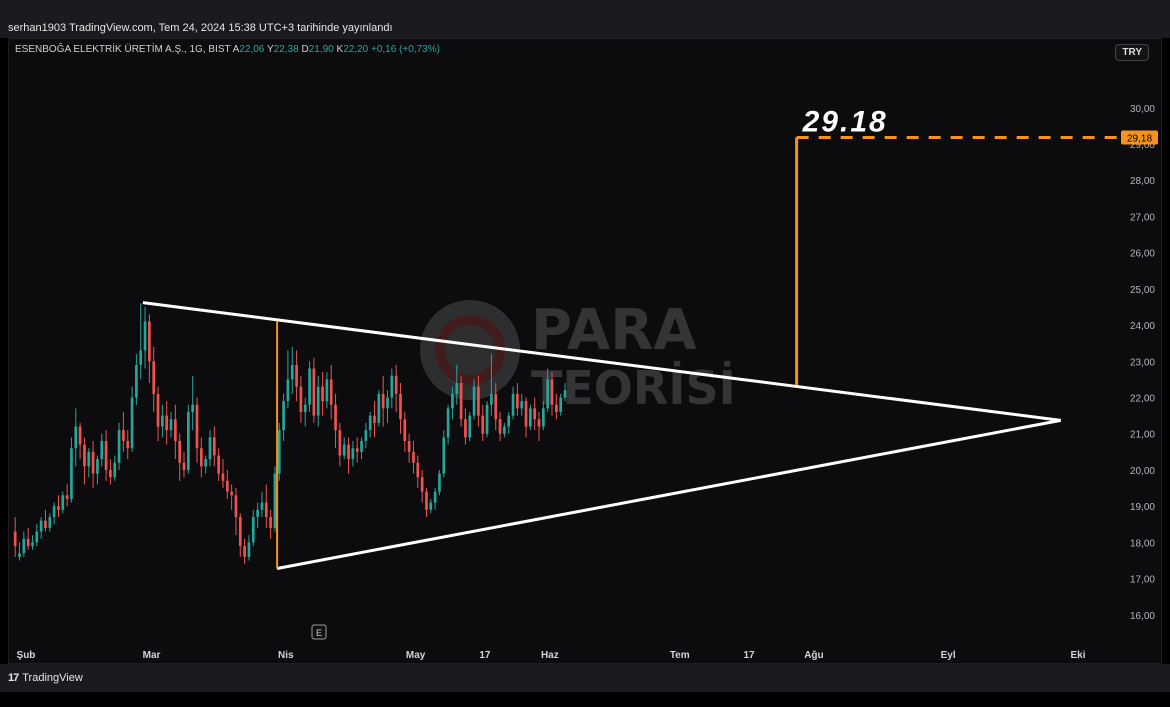 This screenshot has height=707, width=1170. What do you see at coordinates (668, 494) in the screenshot?
I see `triangle-lower-line` at bounding box center [668, 494].